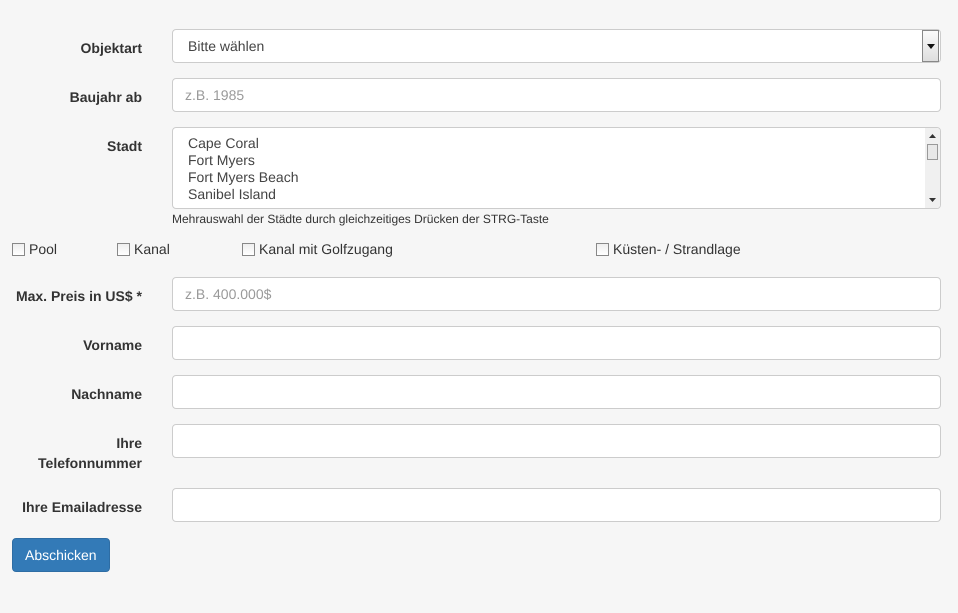  I want to click on city-listbox: Cape Coral Fort Myers Fort Myers Beach Sanibel Island, so click(556, 168).